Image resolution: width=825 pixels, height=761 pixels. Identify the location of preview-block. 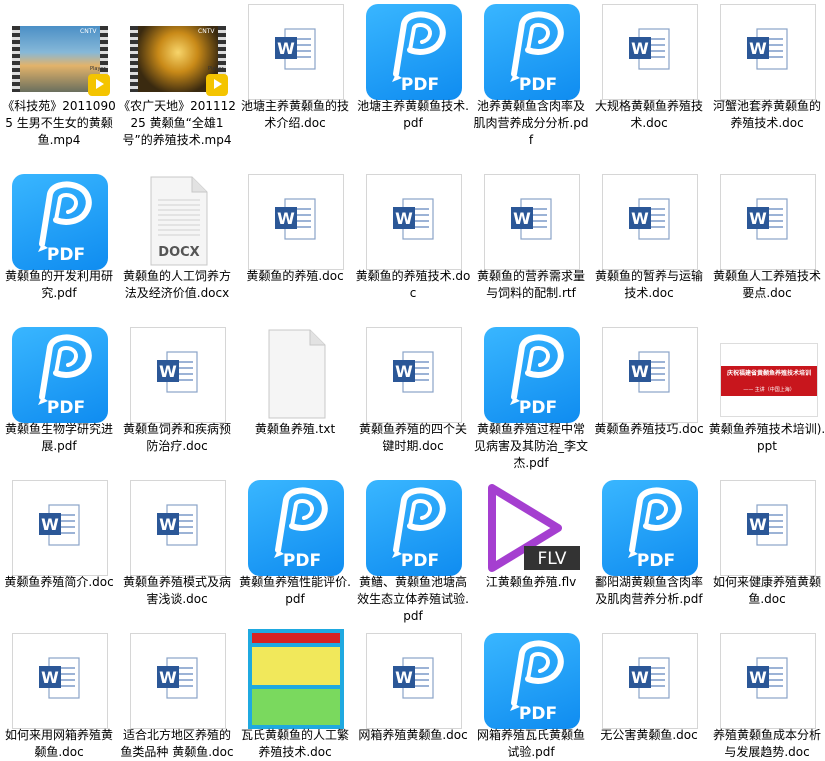
(296, 666).